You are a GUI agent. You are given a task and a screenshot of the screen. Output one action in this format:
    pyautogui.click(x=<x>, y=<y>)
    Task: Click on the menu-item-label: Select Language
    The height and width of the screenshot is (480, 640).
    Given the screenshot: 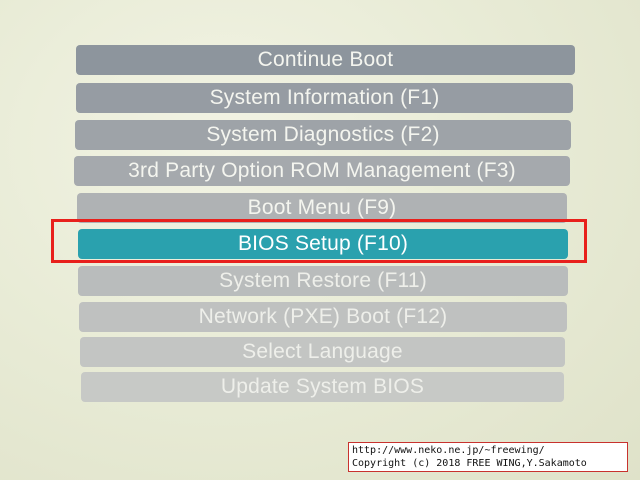 What is the action you would take?
    pyautogui.click(x=322, y=351)
    